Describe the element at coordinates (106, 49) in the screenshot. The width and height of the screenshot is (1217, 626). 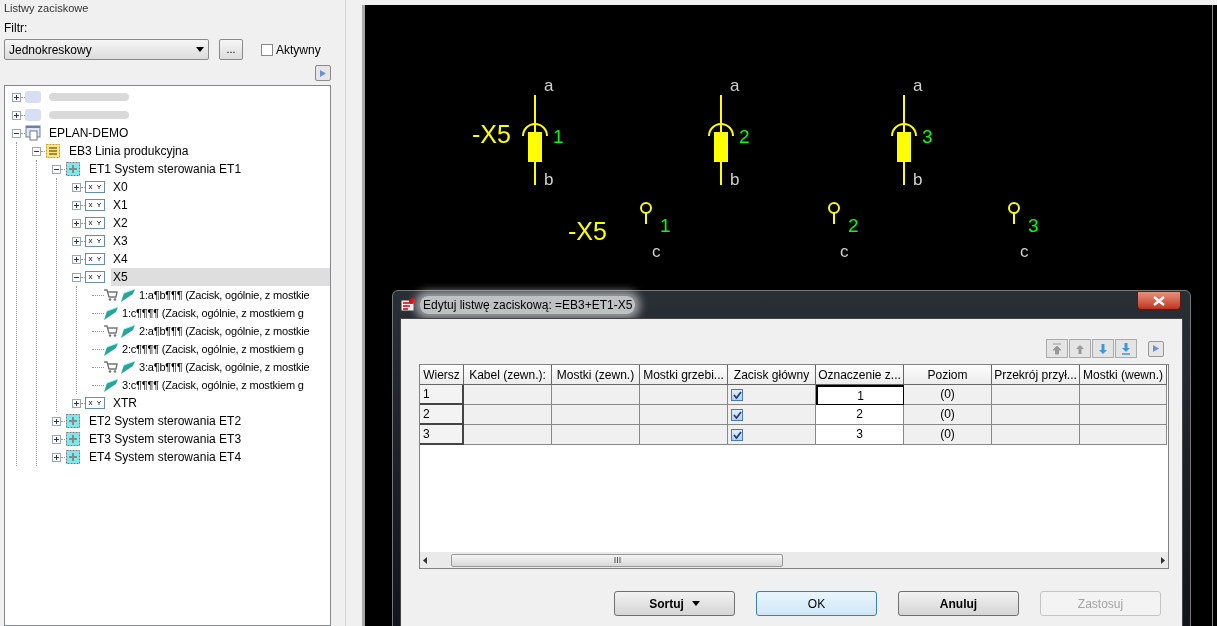
I see `filter-dropdown: Jednokreskowy` at that location.